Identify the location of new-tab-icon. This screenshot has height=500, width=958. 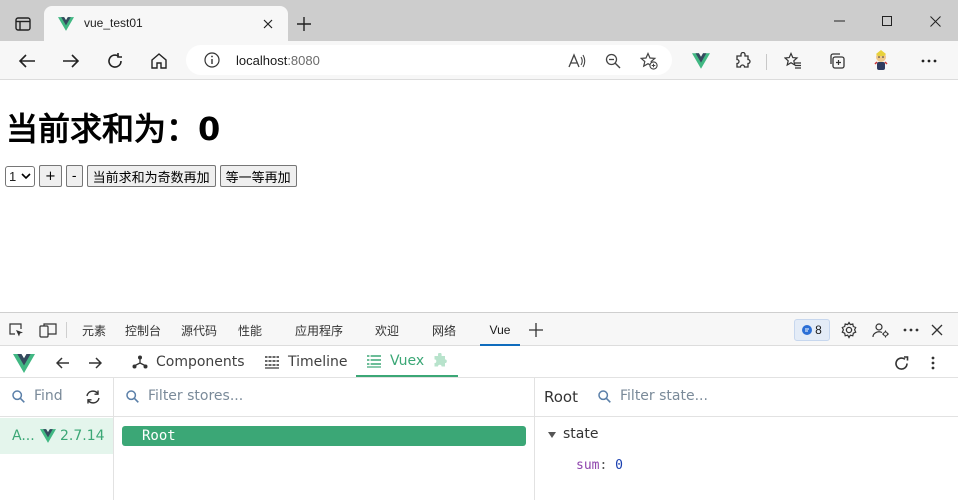
(304, 24).